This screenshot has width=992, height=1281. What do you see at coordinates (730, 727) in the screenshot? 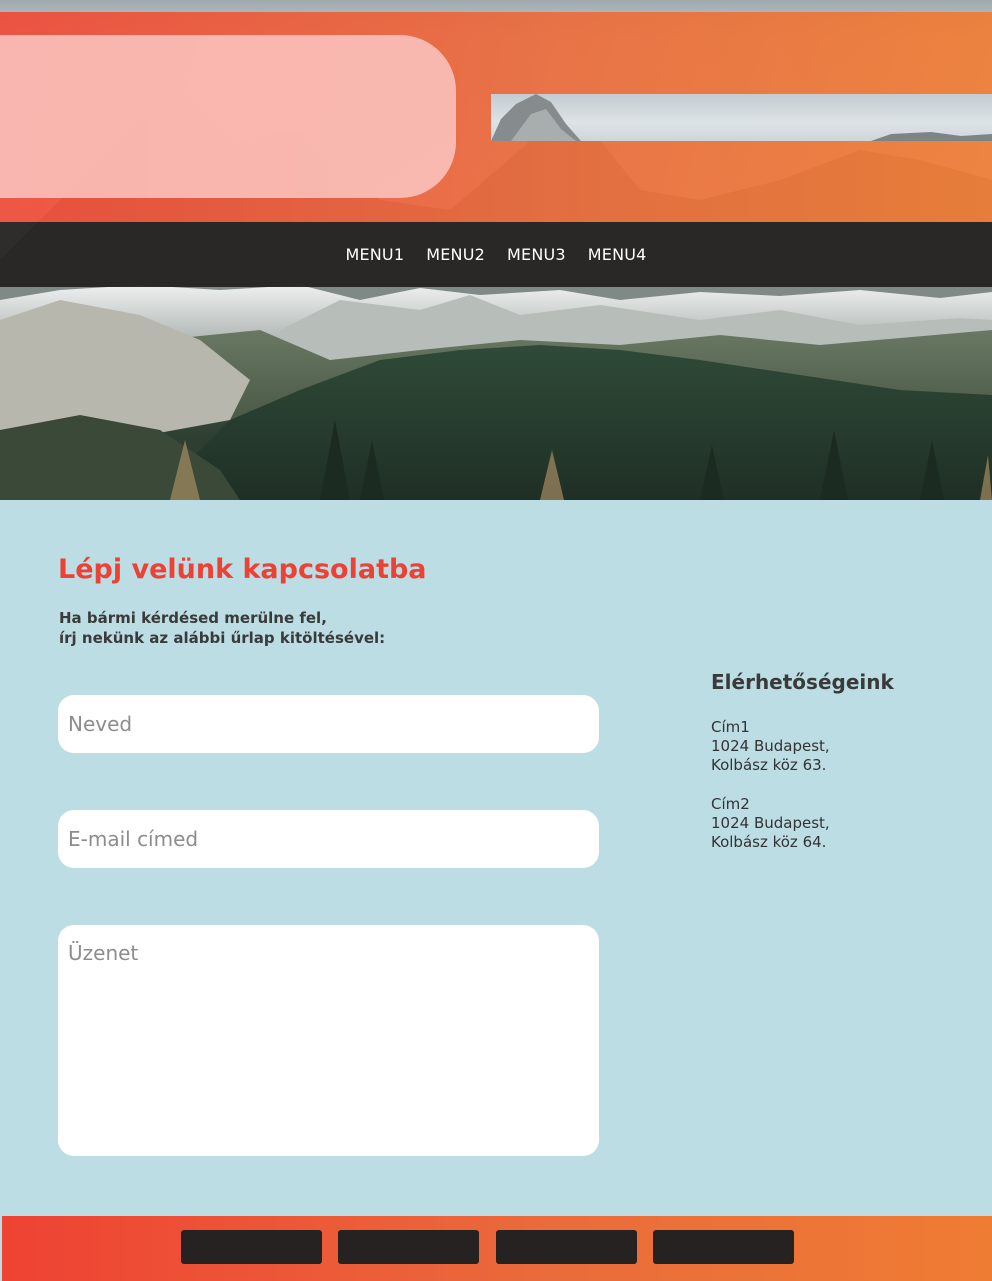
I see `address-label: Cím1` at bounding box center [730, 727].